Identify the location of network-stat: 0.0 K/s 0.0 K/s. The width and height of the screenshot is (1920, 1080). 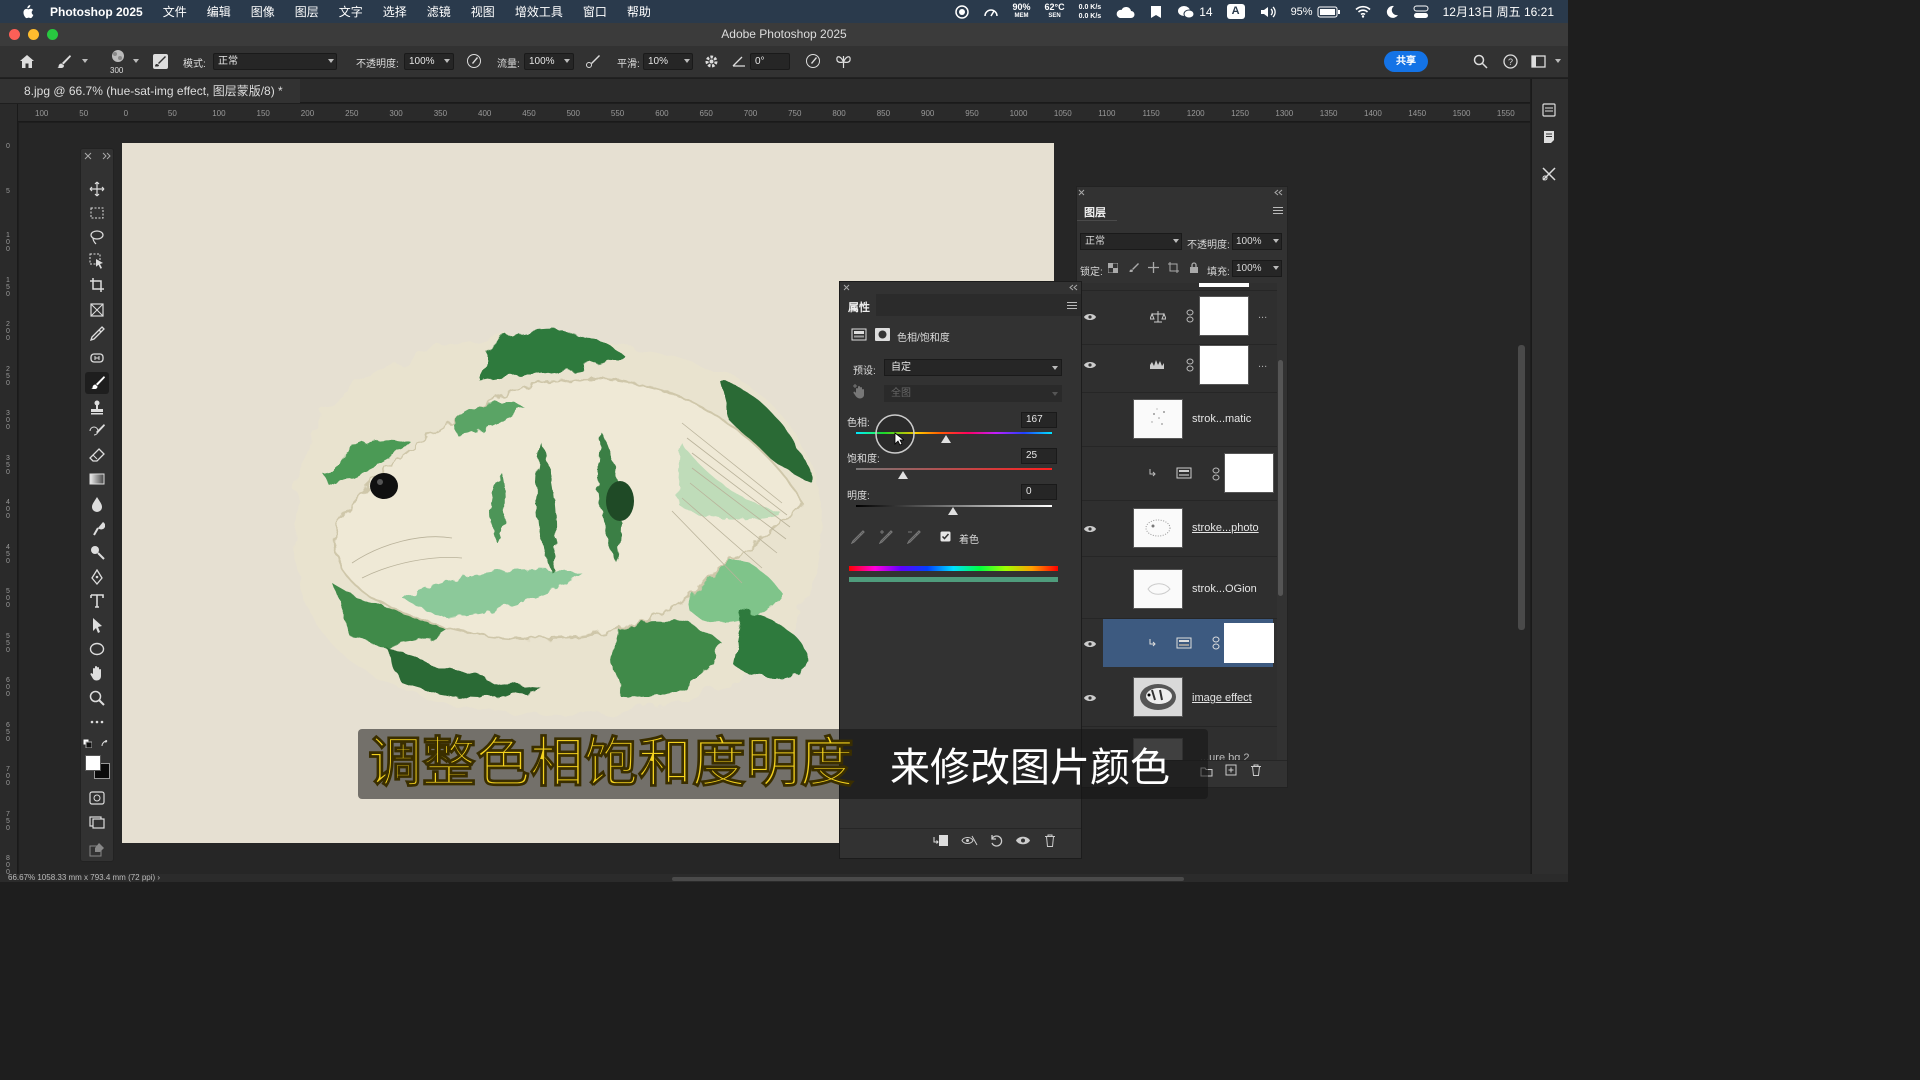
(1090, 12).